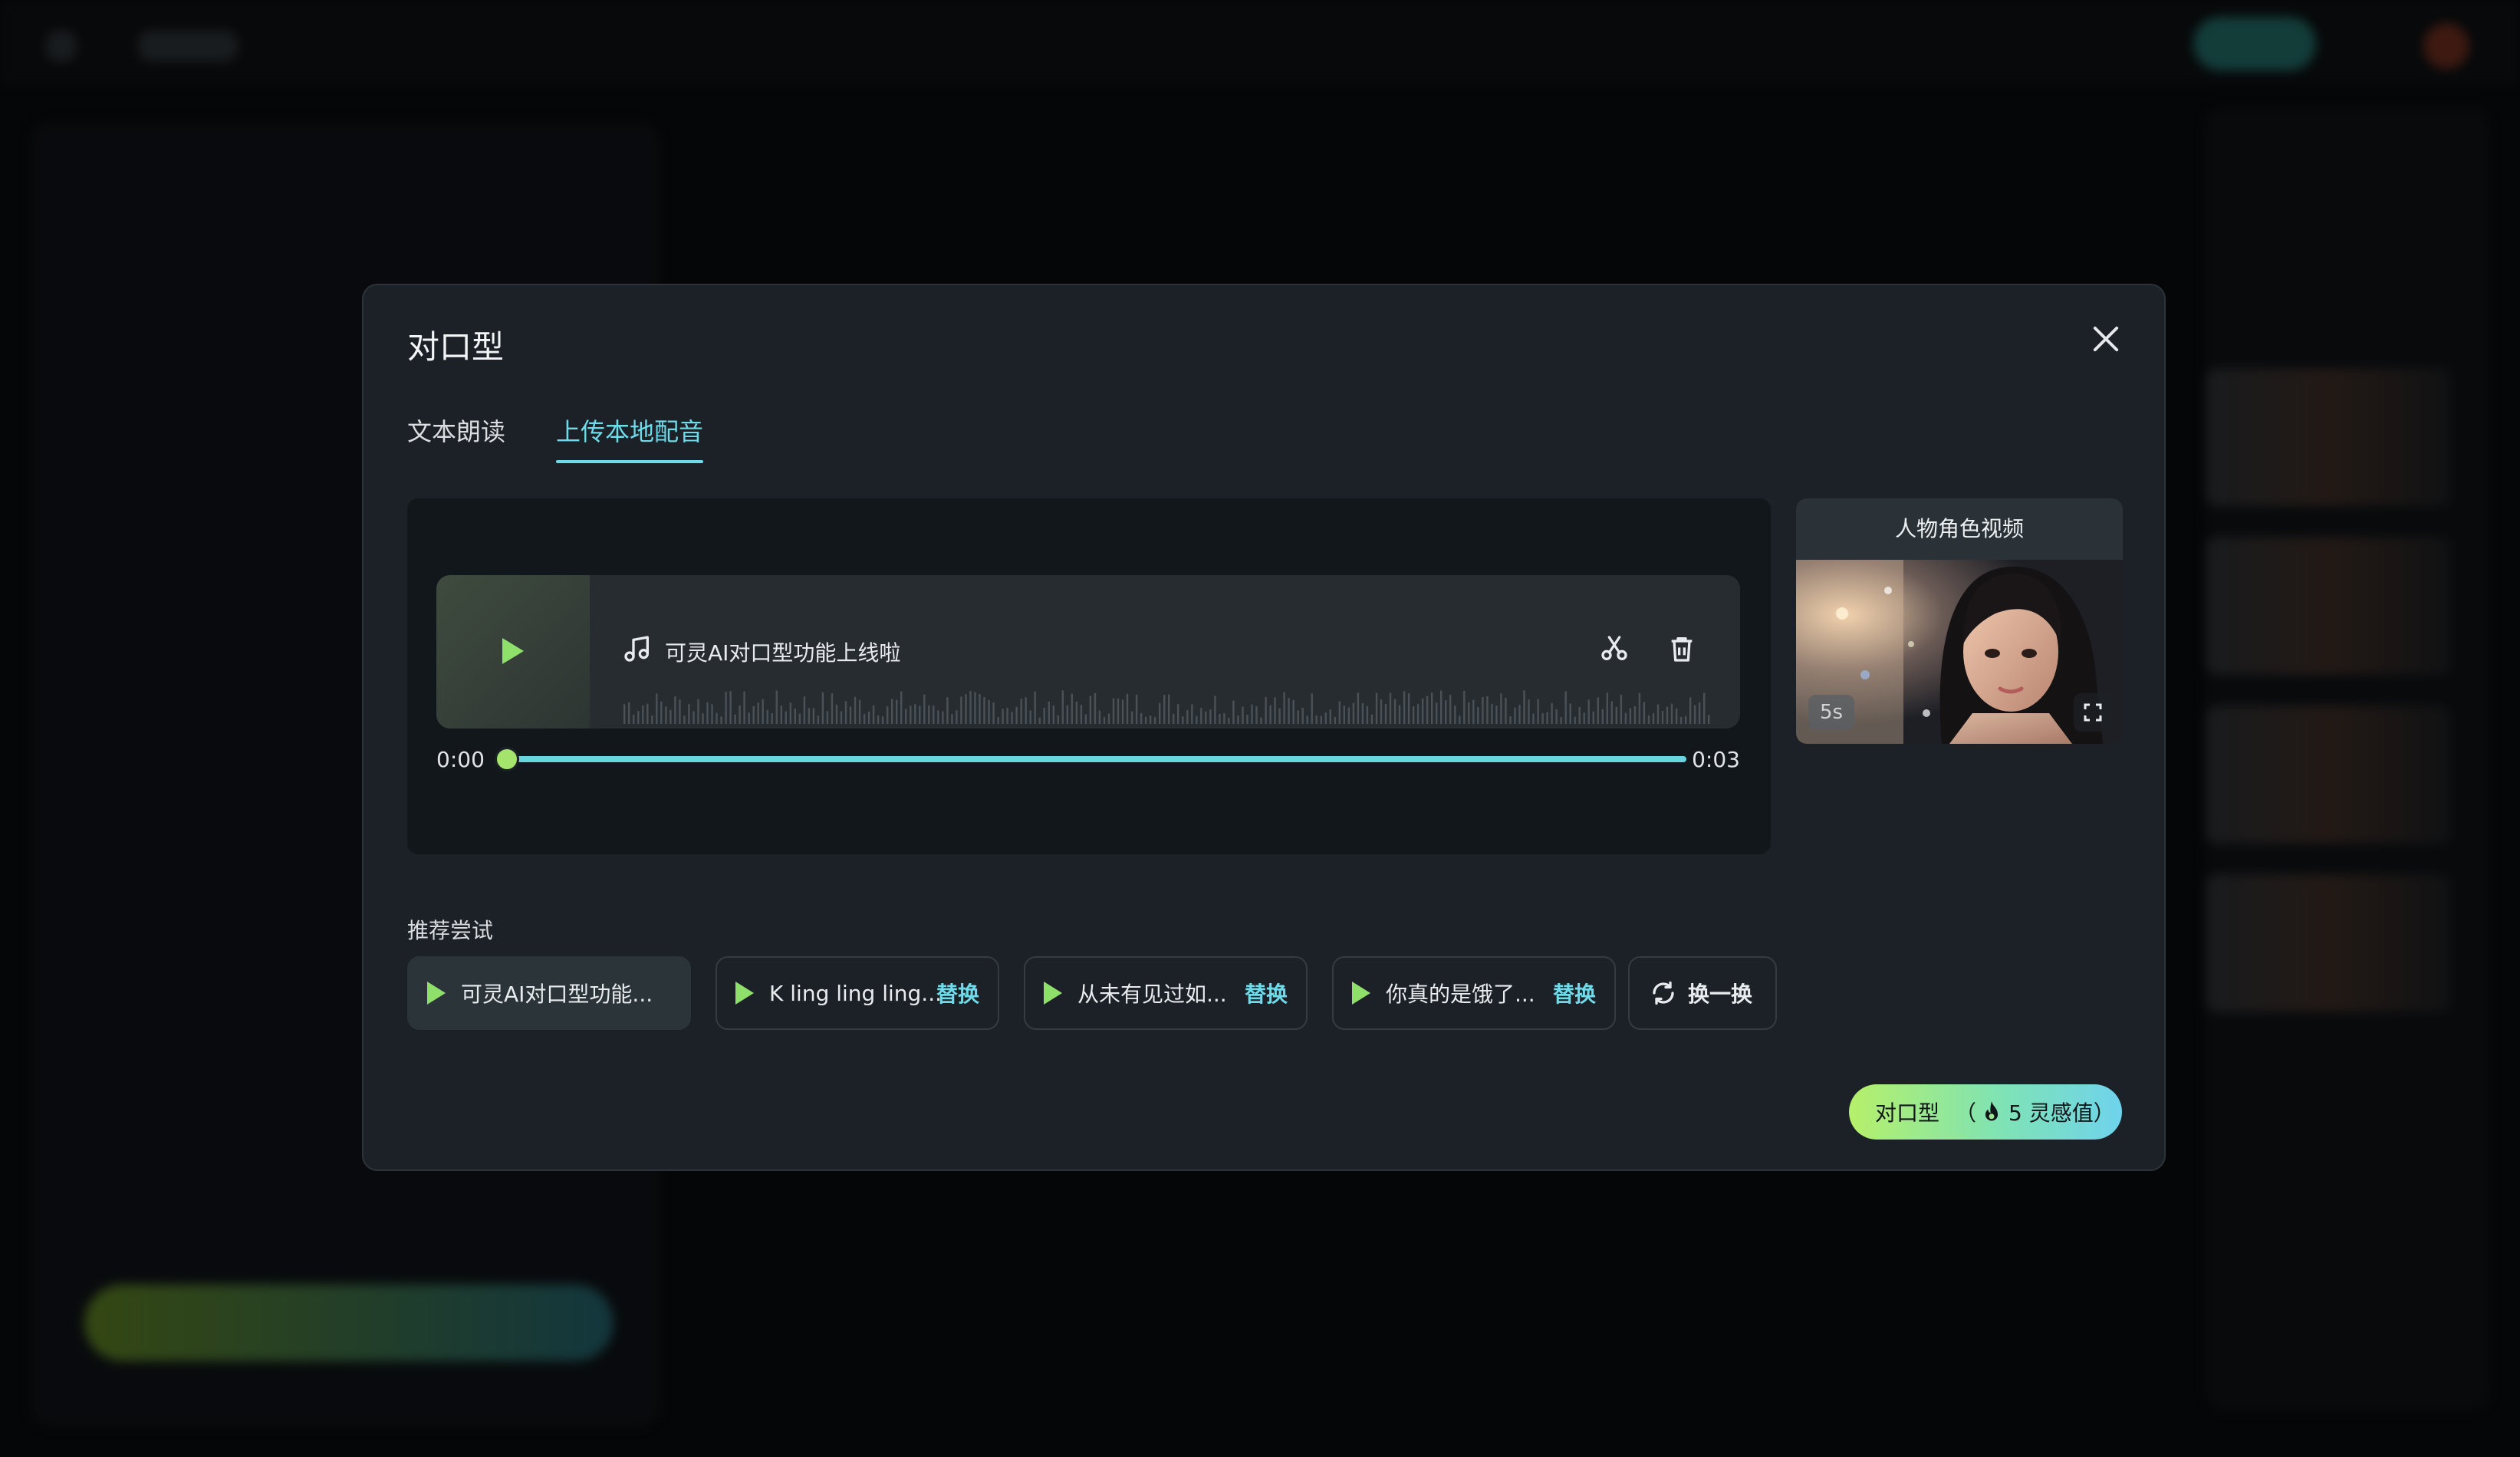 Image resolution: width=2520 pixels, height=1457 pixels. I want to click on audio-progress-slider, so click(1090, 759).